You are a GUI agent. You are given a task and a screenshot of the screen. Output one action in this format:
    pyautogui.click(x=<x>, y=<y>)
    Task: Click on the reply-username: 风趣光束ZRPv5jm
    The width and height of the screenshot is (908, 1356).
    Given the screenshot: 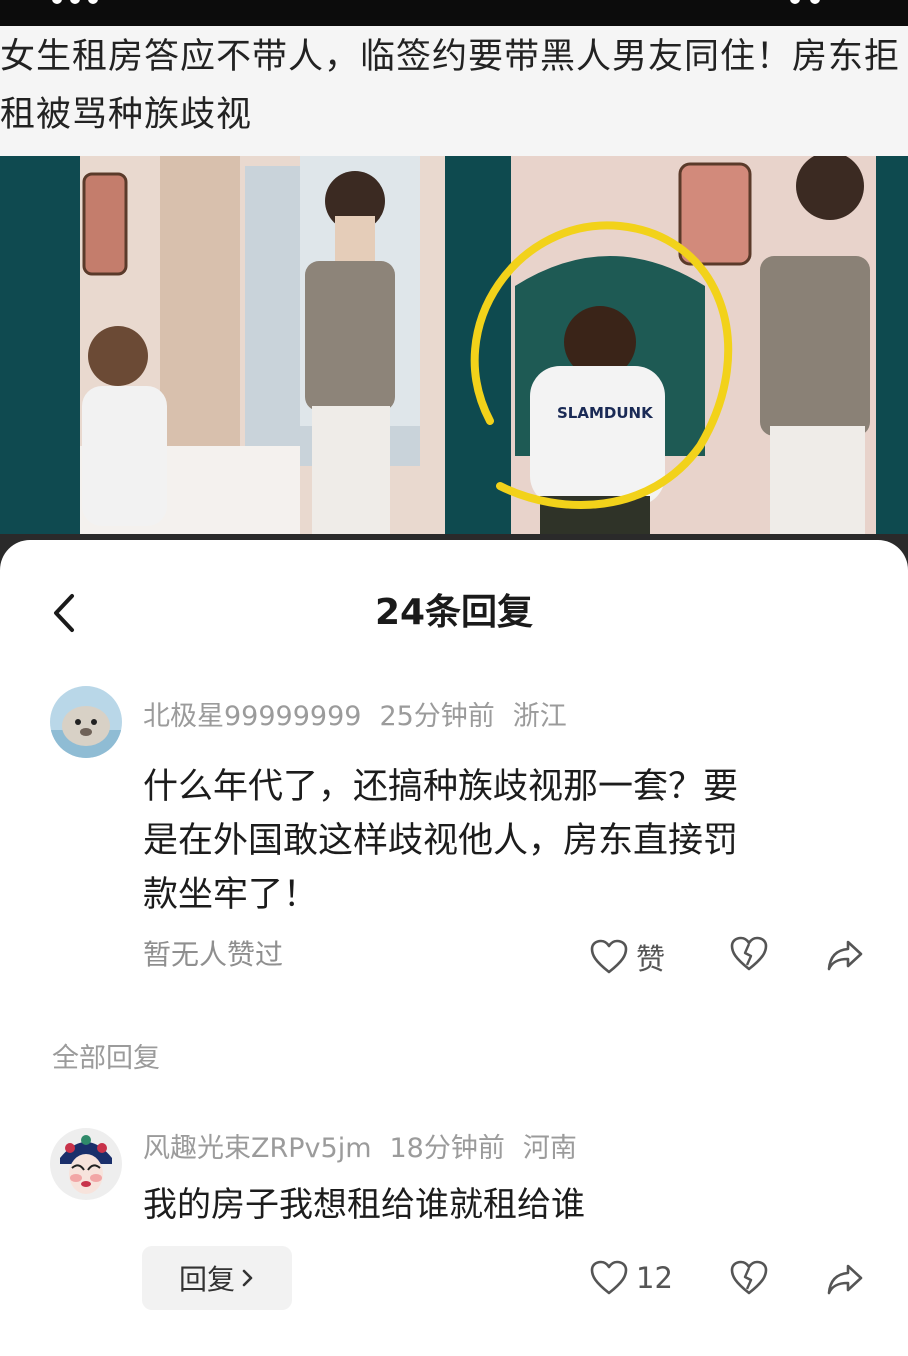 What is the action you would take?
    pyautogui.click(x=257, y=1148)
    